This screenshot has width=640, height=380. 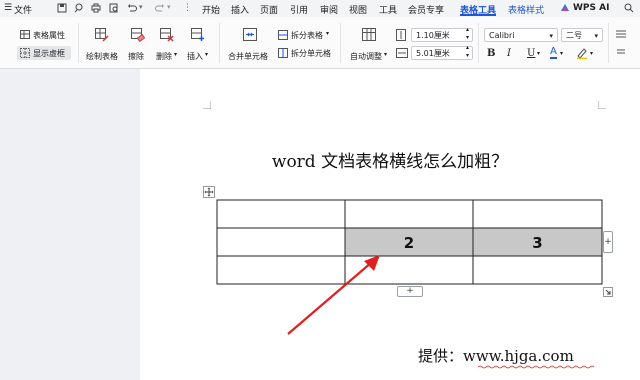 What do you see at coordinates (441, 356) in the screenshot?
I see `credit-label: 提供：` at bounding box center [441, 356].